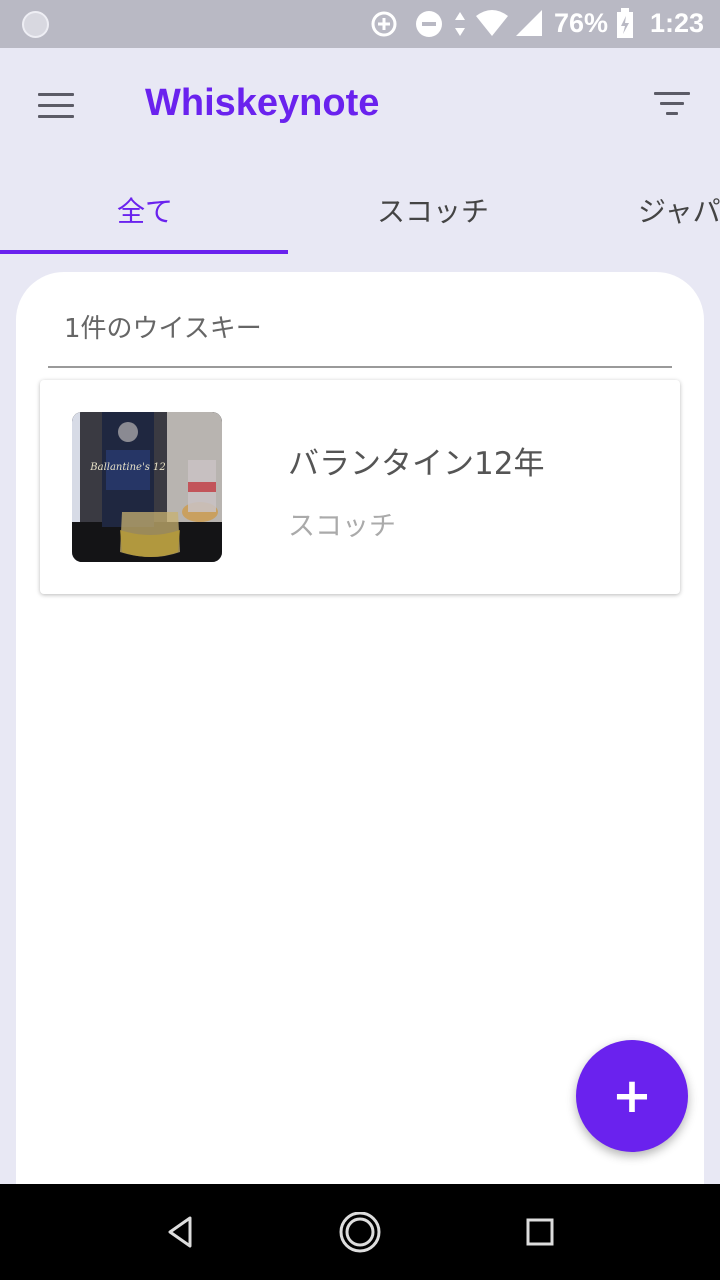 The height and width of the screenshot is (1280, 720). I want to click on back-icon, so click(180, 1232).